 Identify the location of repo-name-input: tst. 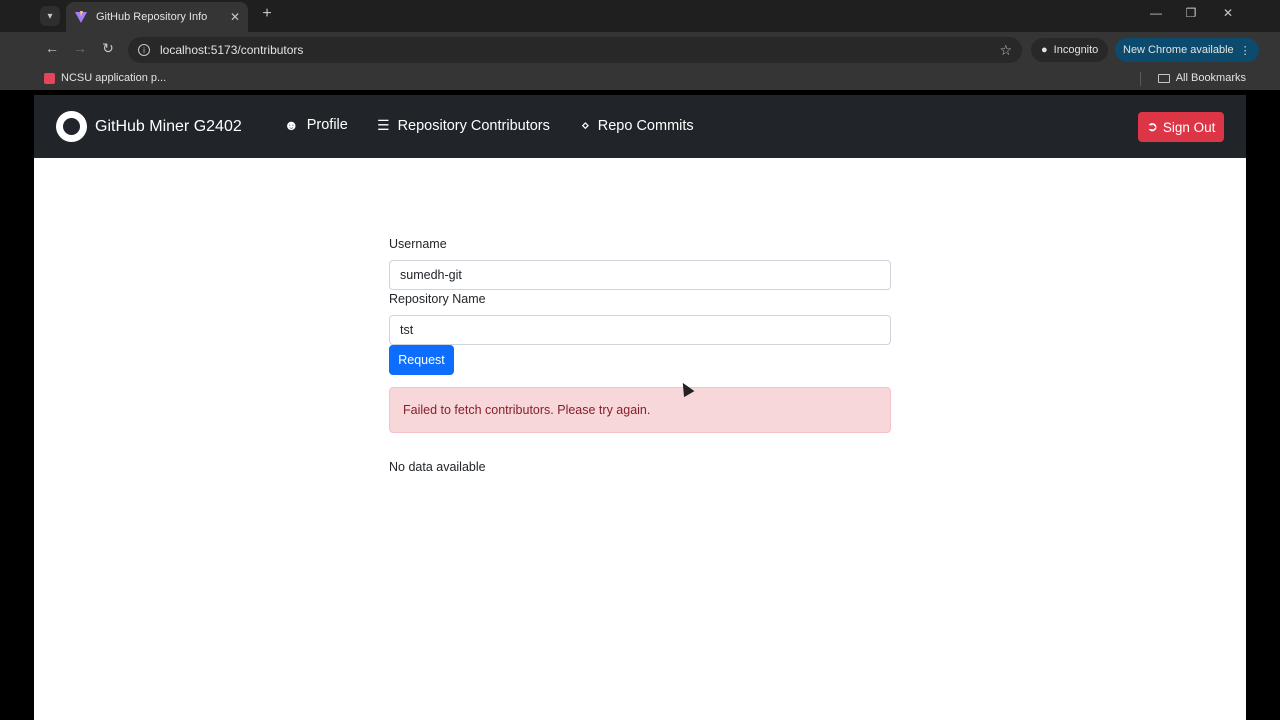
(640, 330).